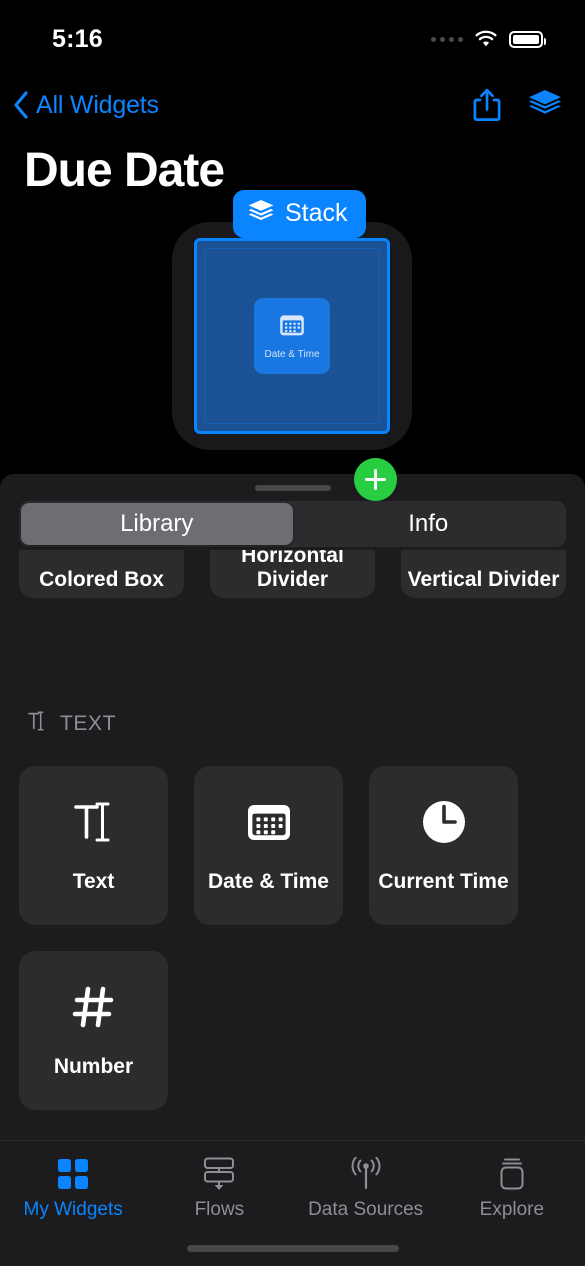 The height and width of the screenshot is (1266, 585). Describe the element at coordinates (77, 38) in the screenshot. I see `status-bar-time: 5:16` at that location.